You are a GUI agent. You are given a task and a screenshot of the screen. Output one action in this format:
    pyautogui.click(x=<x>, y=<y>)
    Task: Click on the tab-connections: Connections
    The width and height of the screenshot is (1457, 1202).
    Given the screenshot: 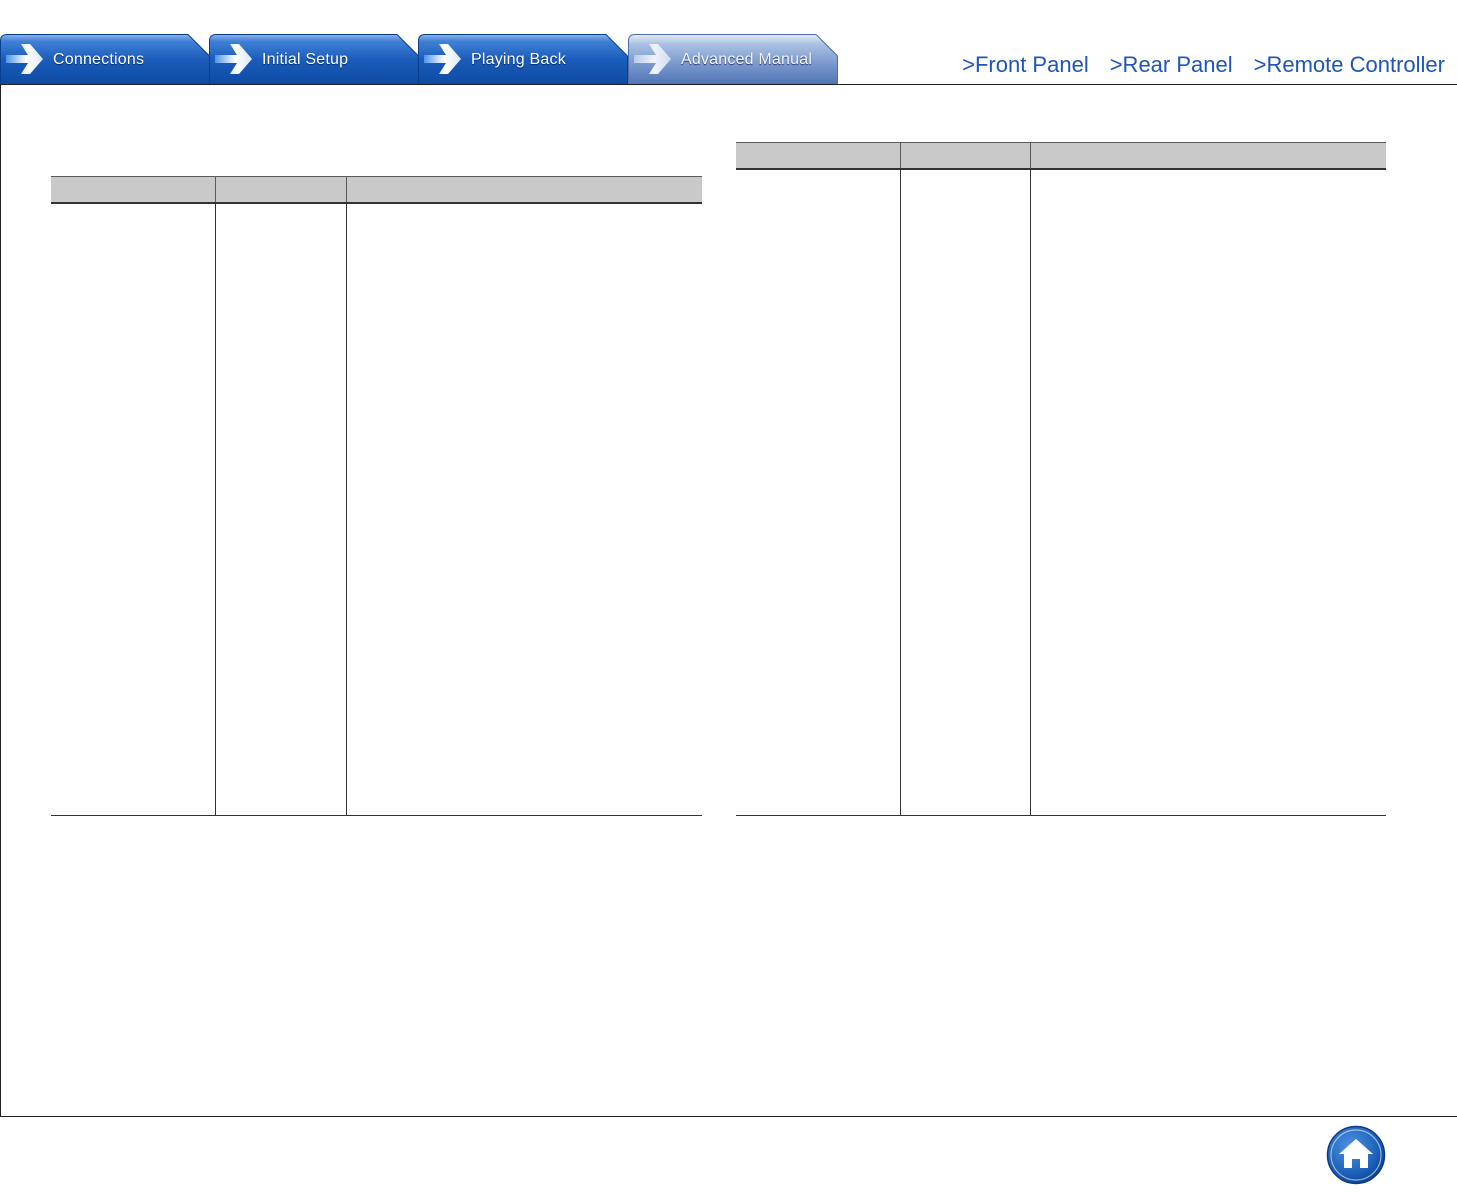 What is the action you would take?
    pyautogui.click(x=105, y=59)
    